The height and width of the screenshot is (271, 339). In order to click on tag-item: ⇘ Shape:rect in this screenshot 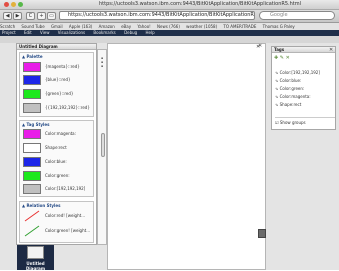, I will do `click(305, 105)`.